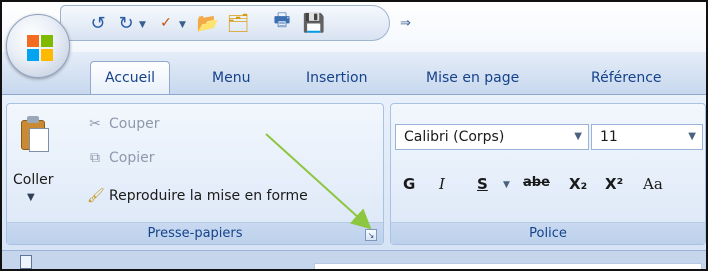 The width and height of the screenshot is (708, 271). What do you see at coordinates (614, 184) in the screenshot?
I see `superscript-button: X²` at bounding box center [614, 184].